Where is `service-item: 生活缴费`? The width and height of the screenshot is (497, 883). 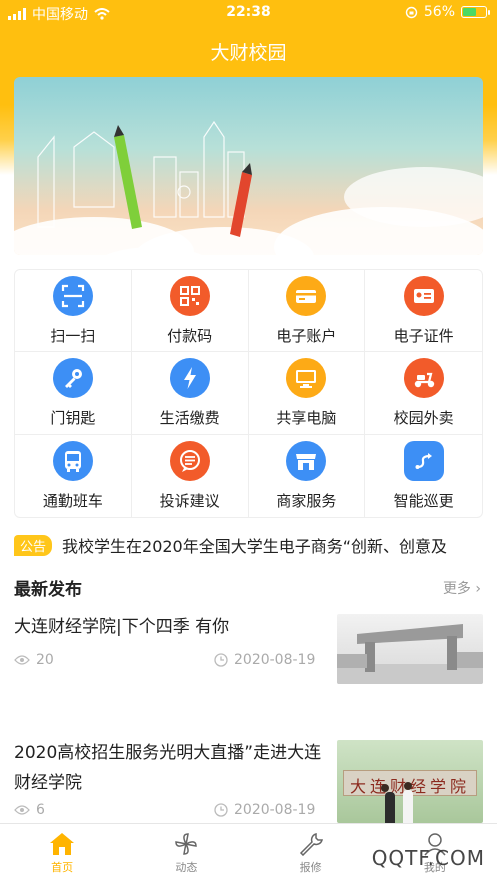
service-item: 生活缴费 is located at coordinates (190, 393).